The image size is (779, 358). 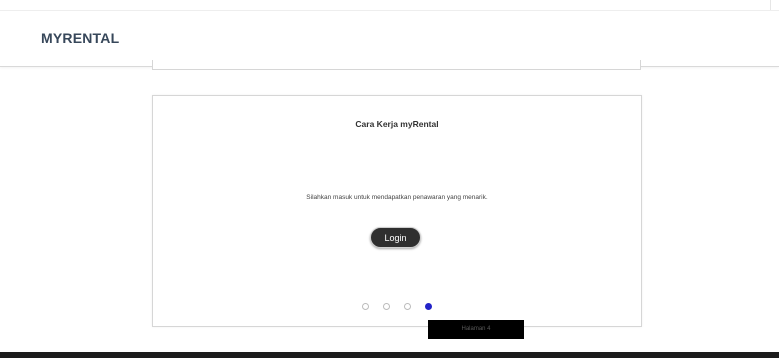 I want to click on login-button: Login, so click(x=395, y=237).